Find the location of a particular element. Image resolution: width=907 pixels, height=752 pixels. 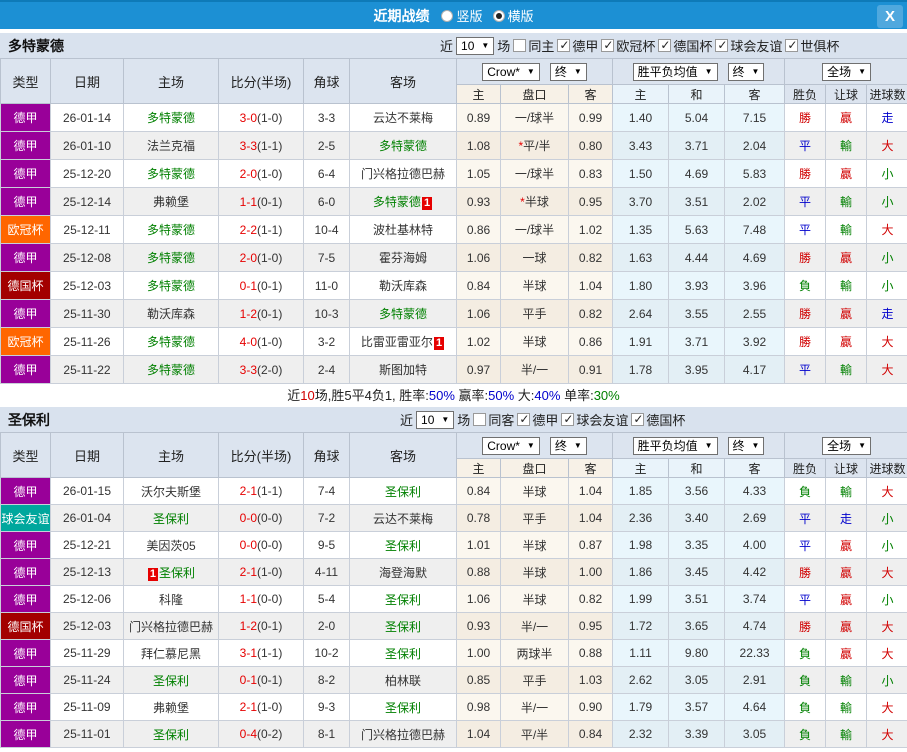

handicap: 半球 is located at coordinates (534, 572).